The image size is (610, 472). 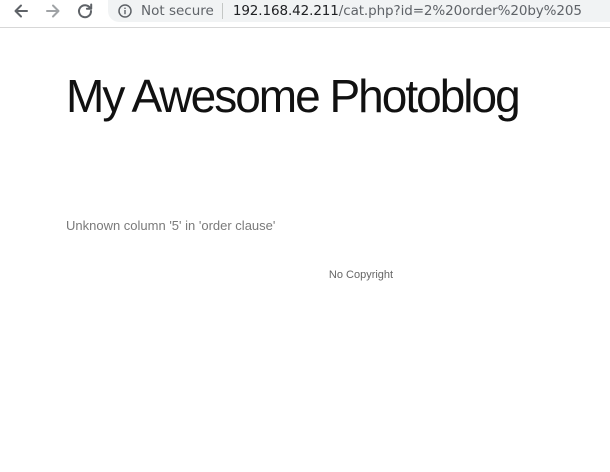 I want to click on security-status-label: Not secure, so click(x=177, y=11).